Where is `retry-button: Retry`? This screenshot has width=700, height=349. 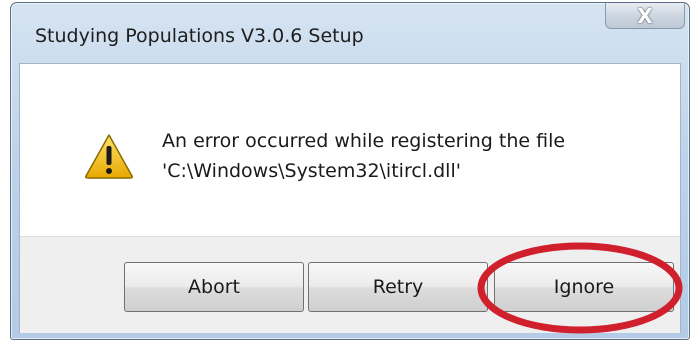 retry-button: Retry is located at coordinates (398, 287).